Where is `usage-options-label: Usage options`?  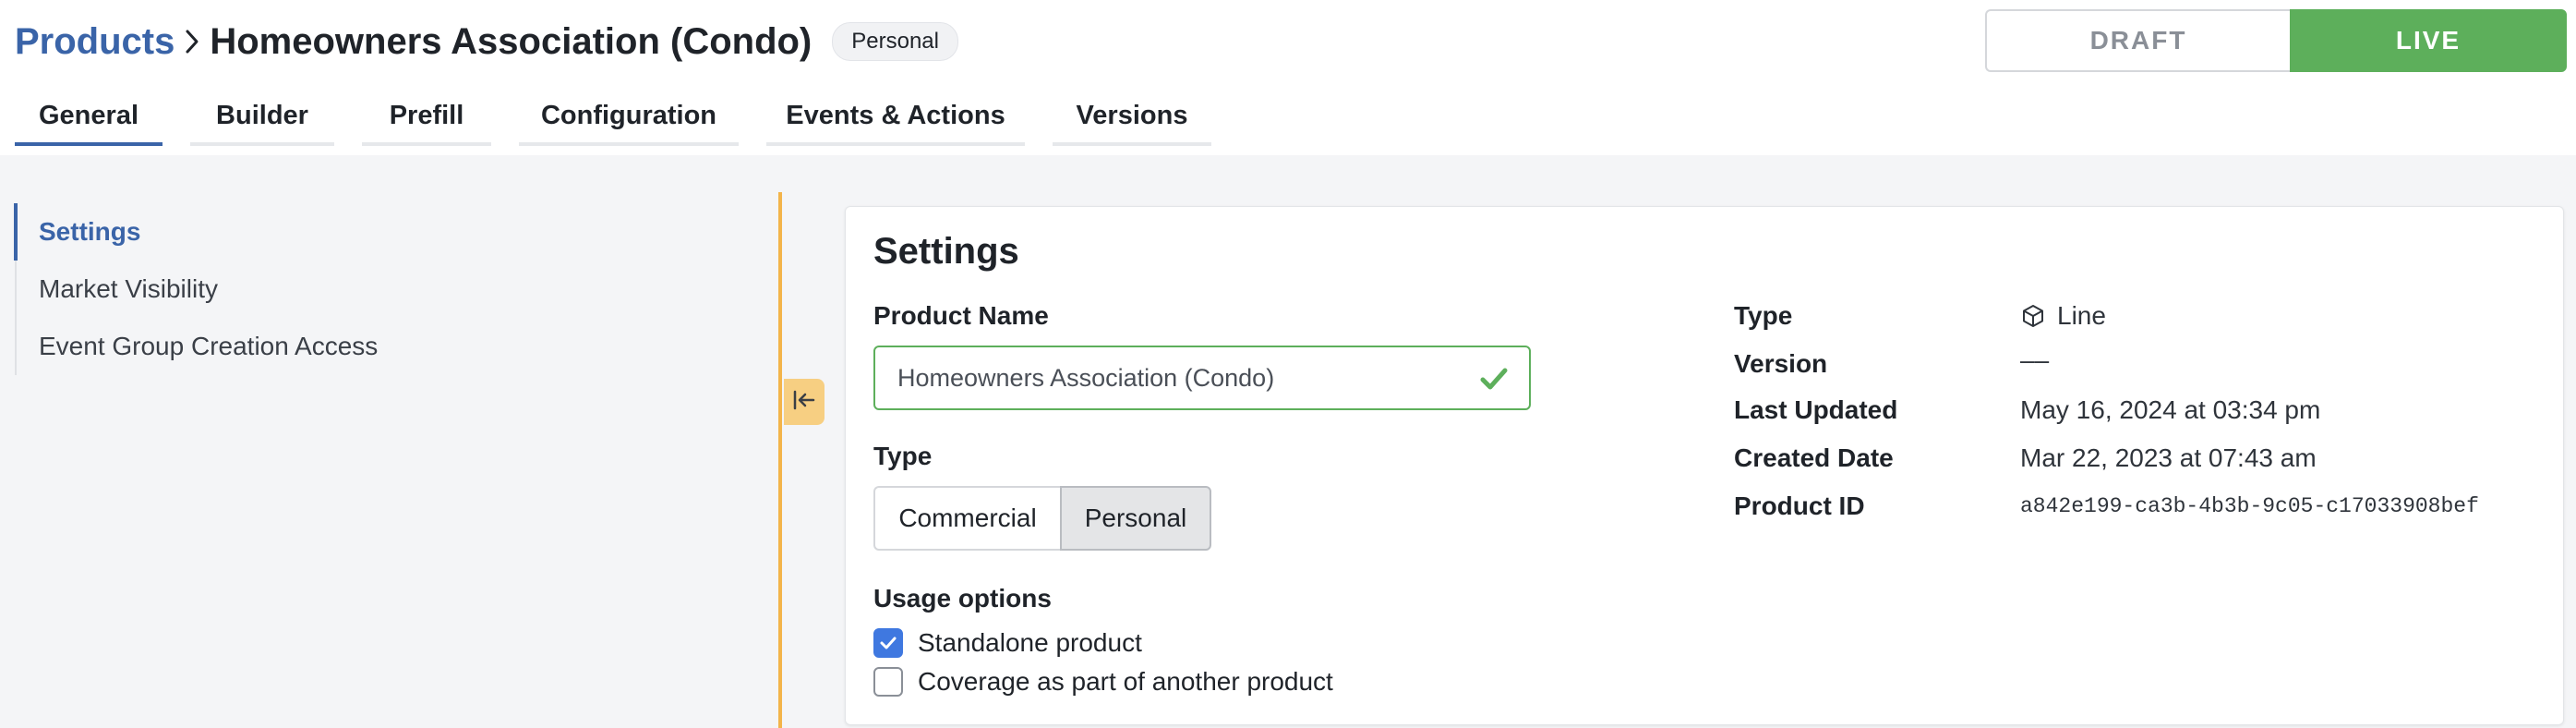 usage-options-label: Usage options is located at coordinates (962, 598).